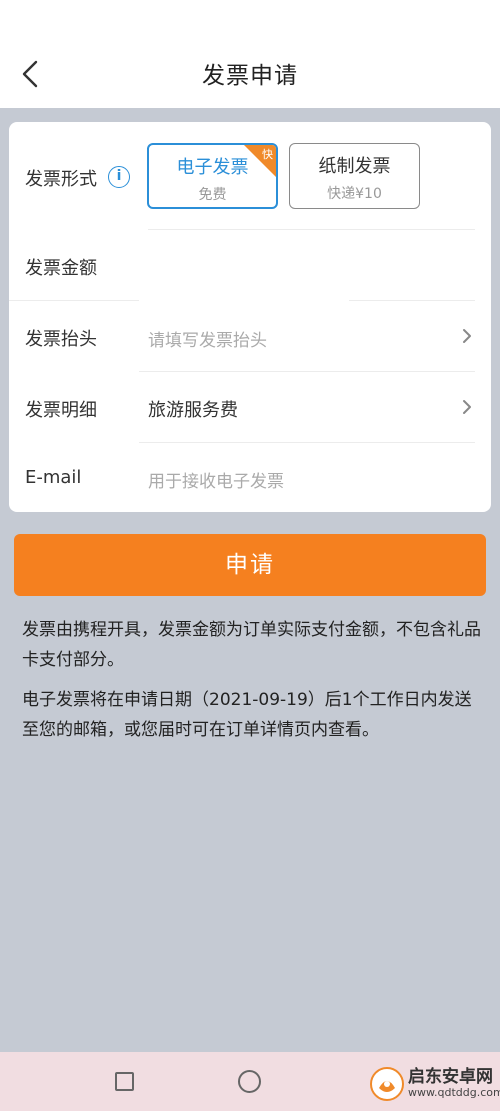 The width and height of the screenshot is (500, 1111). I want to click on invoice-type-label: 发票形式, so click(61, 179).